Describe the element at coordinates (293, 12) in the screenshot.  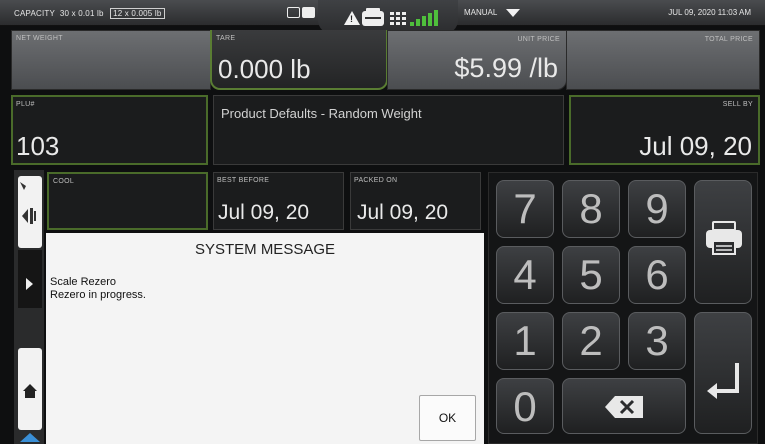
I see `window-icon` at that location.